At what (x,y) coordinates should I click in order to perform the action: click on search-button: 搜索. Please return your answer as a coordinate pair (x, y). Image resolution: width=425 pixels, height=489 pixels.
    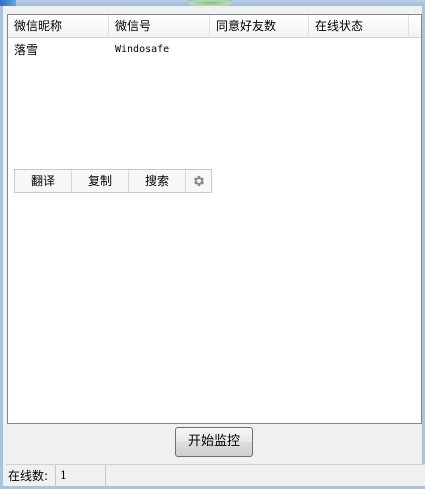
    Looking at the image, I should click on (157, 181).